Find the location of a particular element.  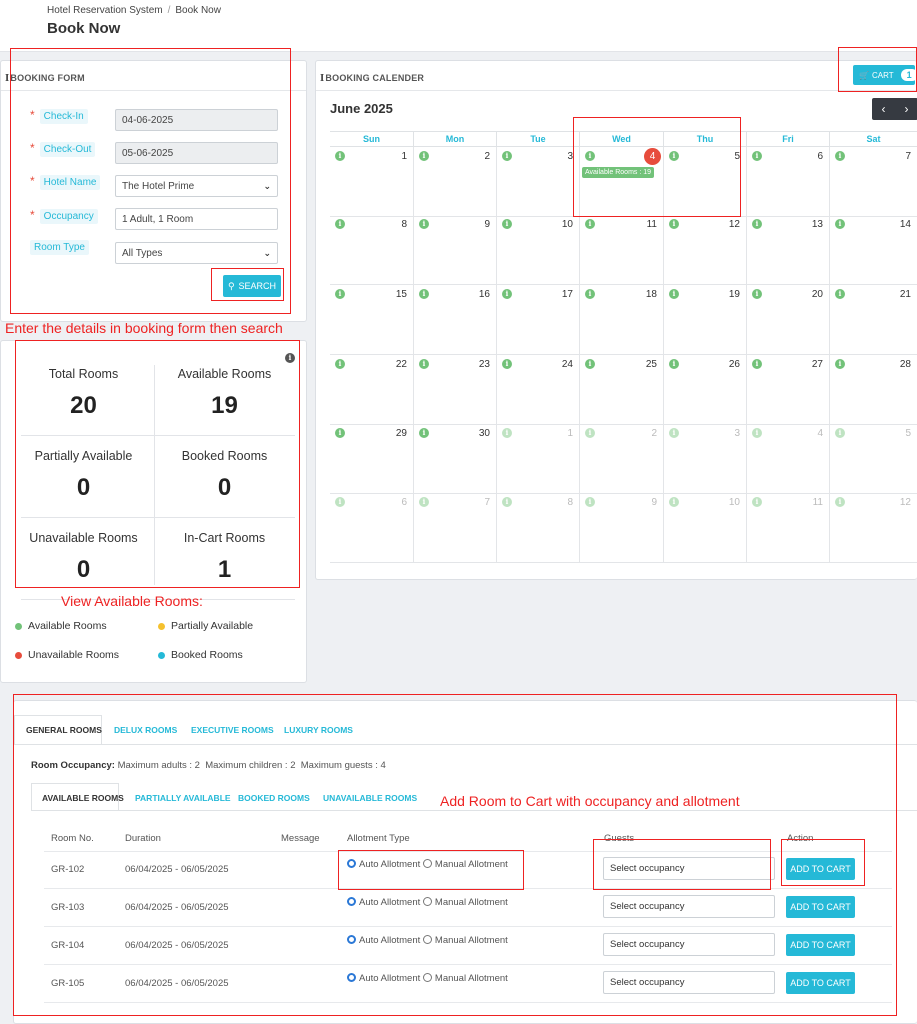

calendar-day-number: 22 is located at coordinates (401, 364).